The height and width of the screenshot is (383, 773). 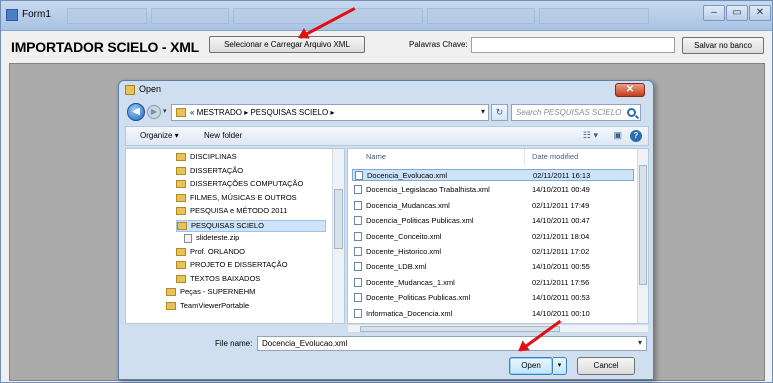 I want to click on nav-tree-item: PESQUISAS SCIELO, so click(x=251, y=225).